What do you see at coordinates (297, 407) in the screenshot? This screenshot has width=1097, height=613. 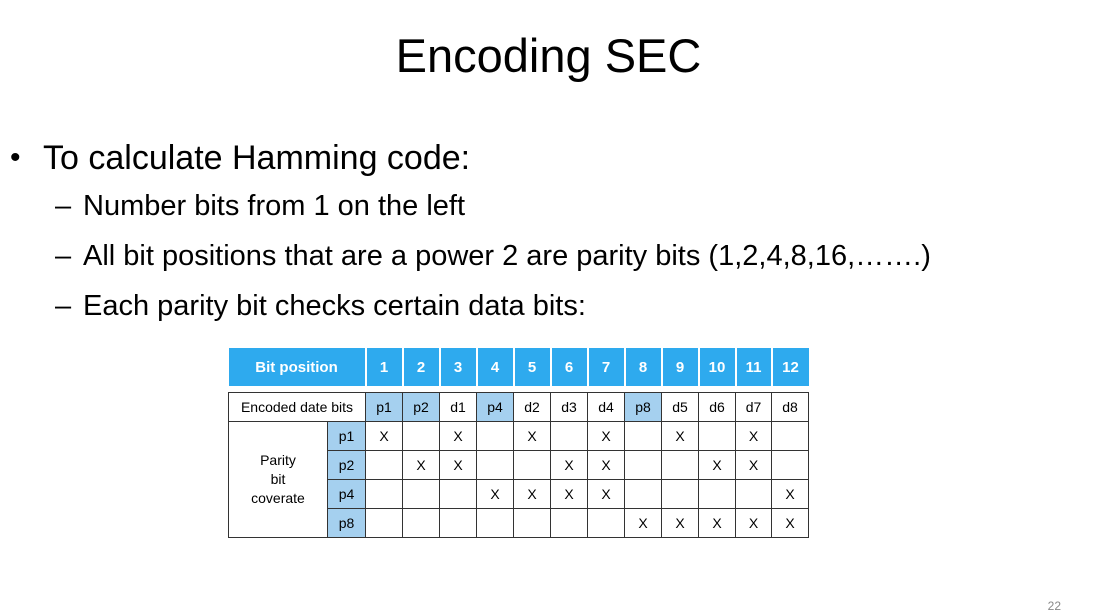 I see `encoded-label: Encoded date bits` at bounding box center [297, 407].